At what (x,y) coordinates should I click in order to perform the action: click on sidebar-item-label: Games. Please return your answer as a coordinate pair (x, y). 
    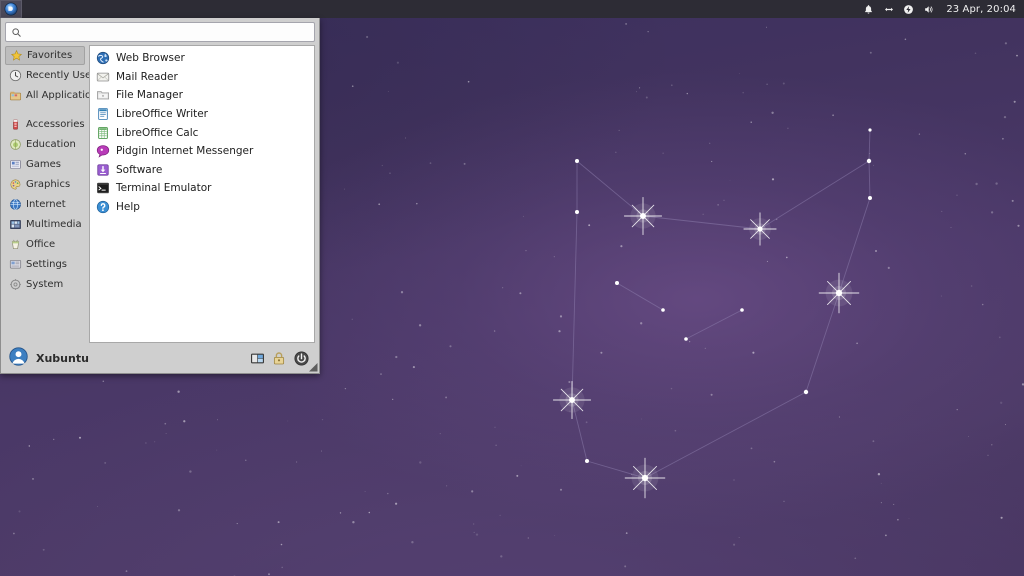
    Looking at the image, I should click on (43, 164).